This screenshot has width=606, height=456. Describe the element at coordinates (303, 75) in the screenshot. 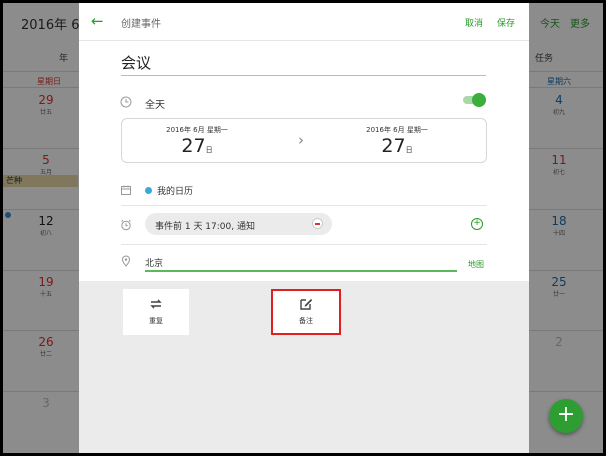

I see `title-underline` at that location.